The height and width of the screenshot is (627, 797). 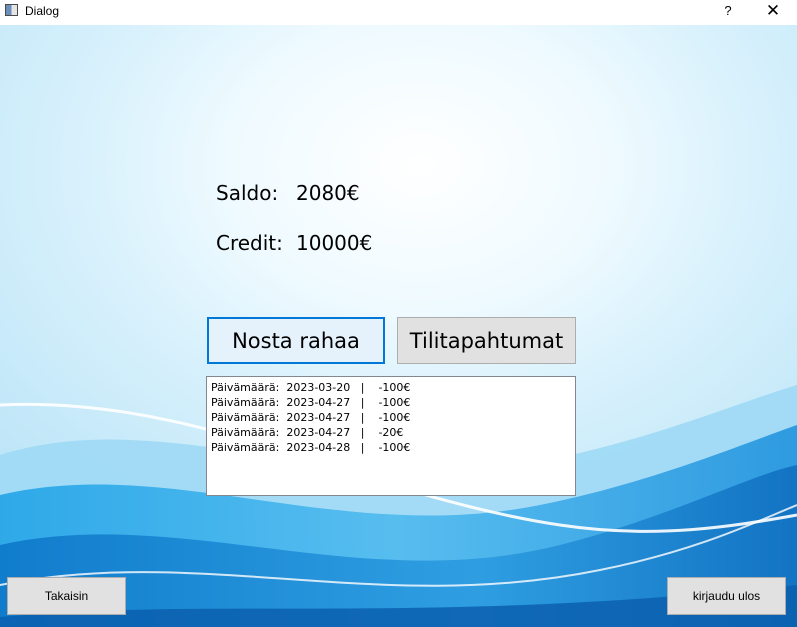 What do you see at coordinates (393, 387) in the screenshot?
I see `list-item: Päivämäärä: 2023-03-20 | -100€` at bounding box center [393, 387].